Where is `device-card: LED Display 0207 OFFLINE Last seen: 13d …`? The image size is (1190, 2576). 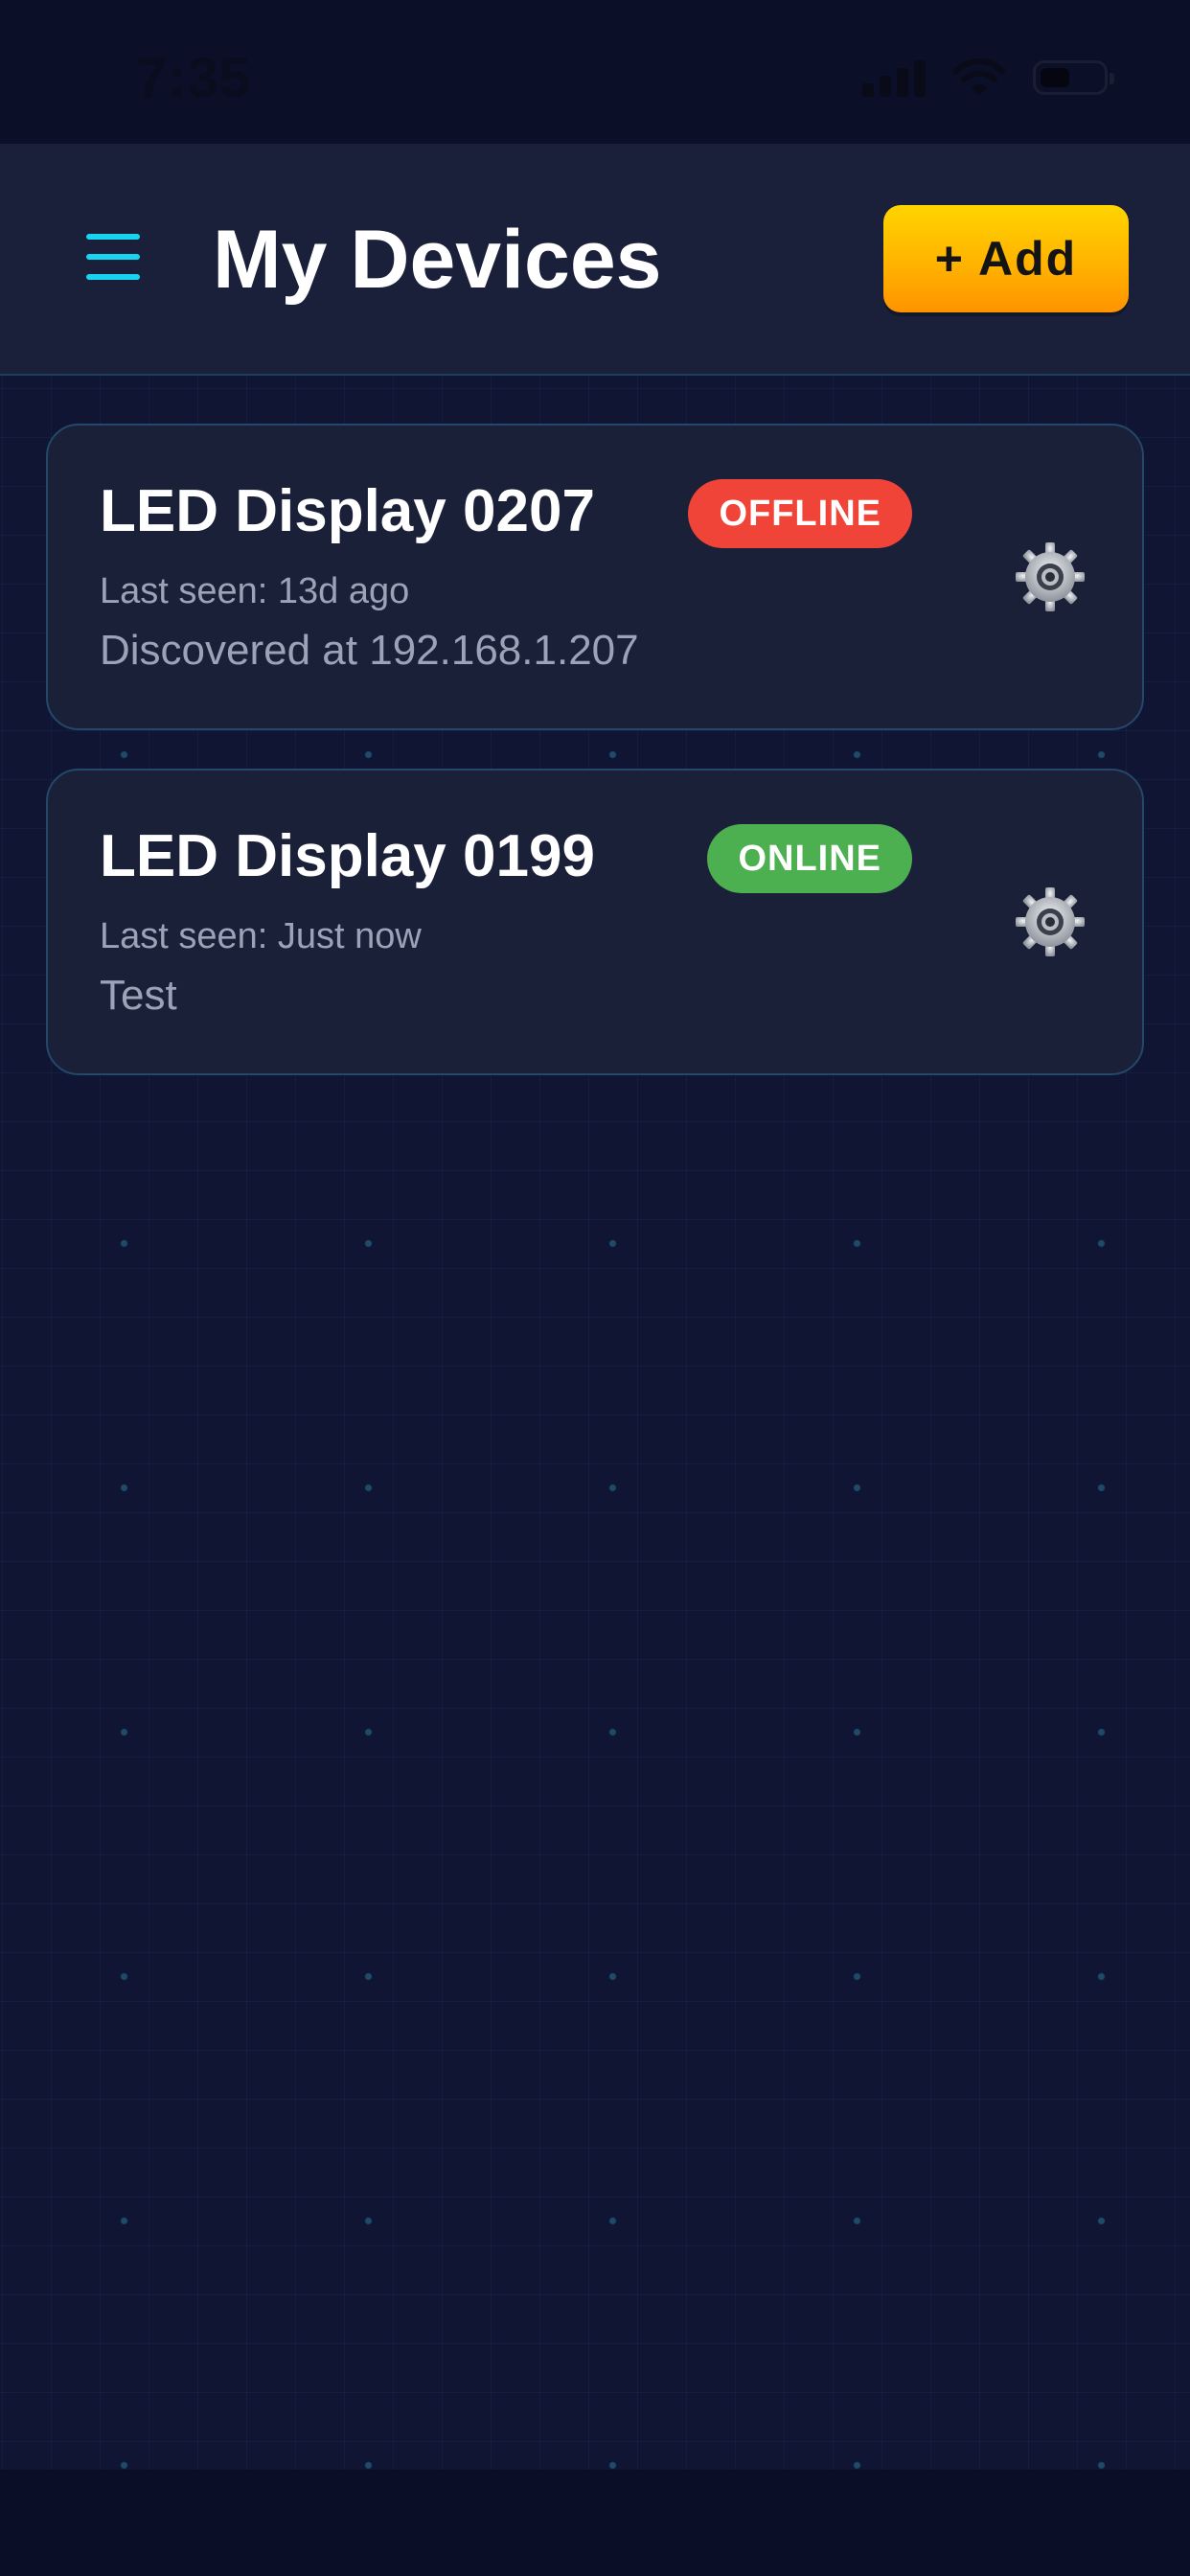 device-card: LED Display 0207 OFFLINE Last seen: 13d … is located at coordinates (595, 577).